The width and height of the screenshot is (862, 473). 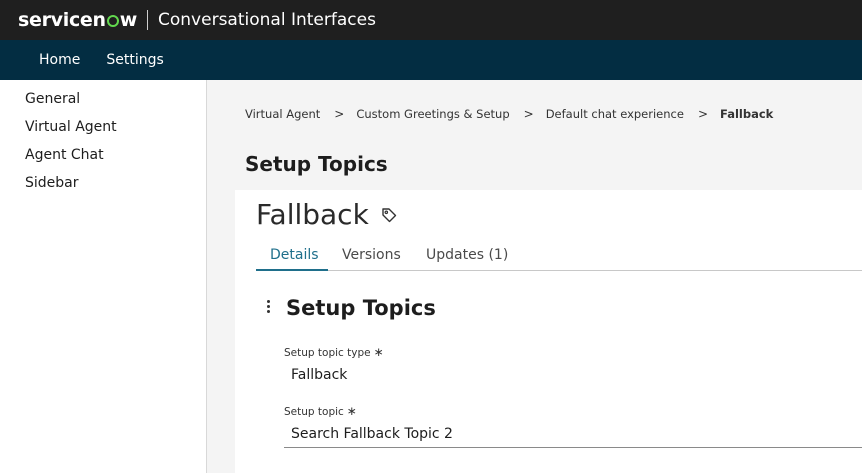 What do you see at coordinates (431, 20) in the screenshot?
I see `top-header-bar: servicen w Conversational Interfaces` at bounding box center [431, 20].